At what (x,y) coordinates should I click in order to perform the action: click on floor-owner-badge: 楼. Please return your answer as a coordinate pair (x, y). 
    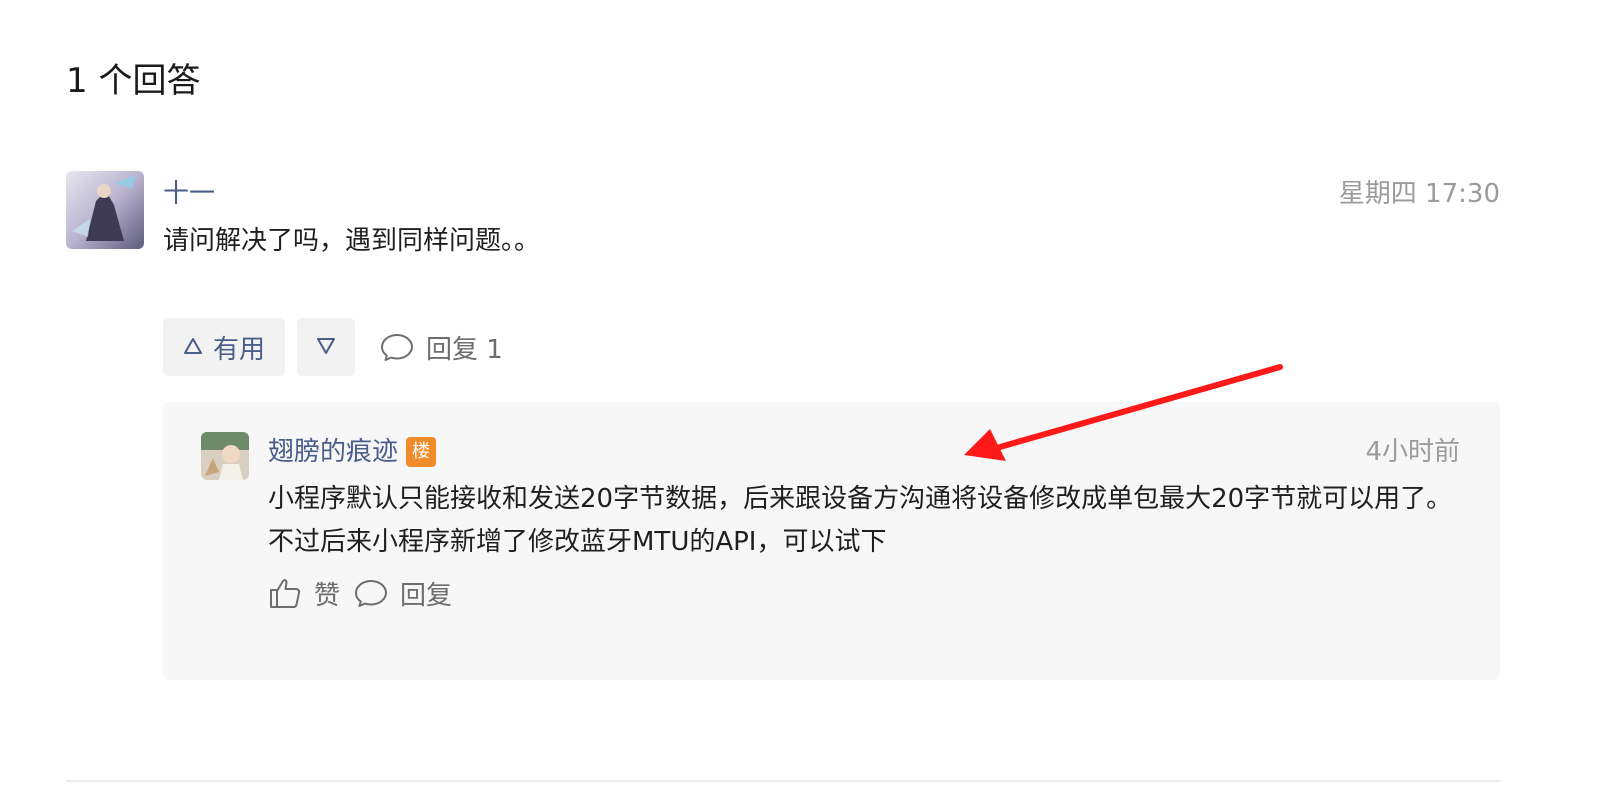
    Looking at the image, I should click on (421, 452).